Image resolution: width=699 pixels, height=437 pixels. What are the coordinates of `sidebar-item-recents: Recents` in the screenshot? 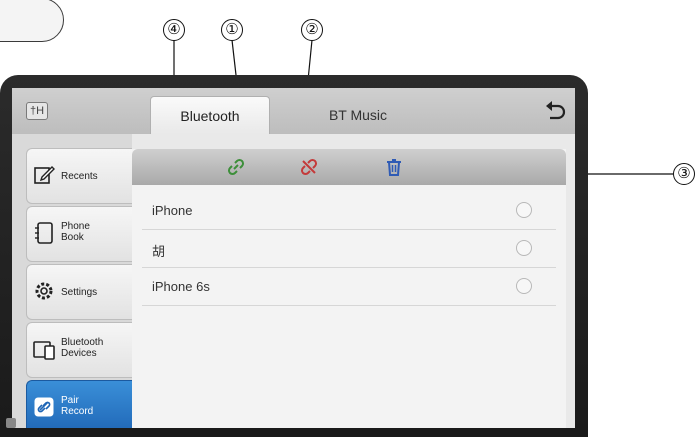 It's located at (79, 176).